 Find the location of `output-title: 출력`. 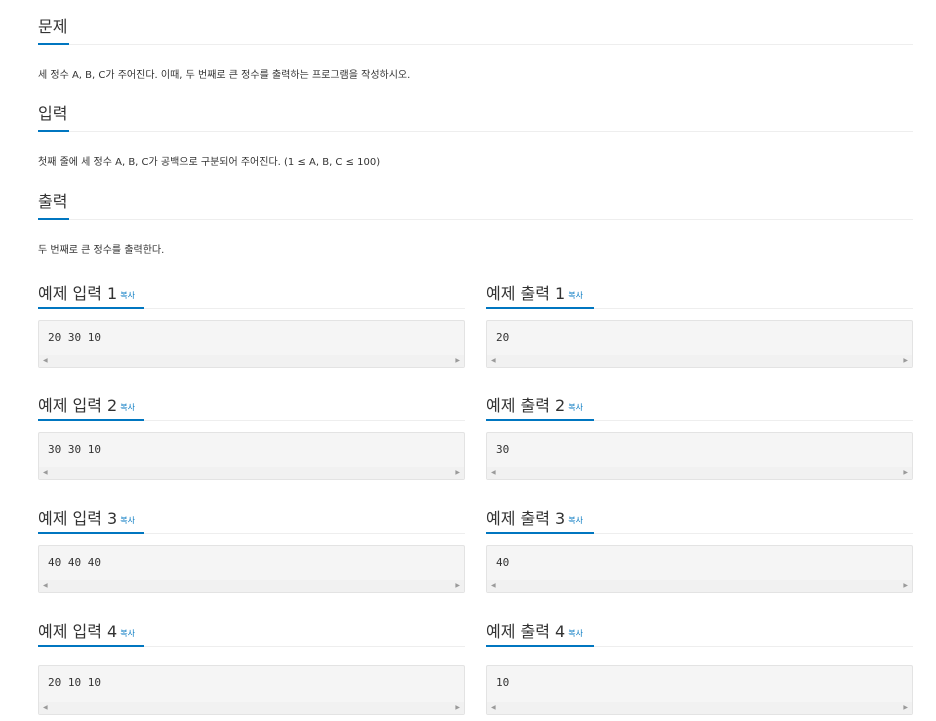

output-title: 출력 is located at coordinates (53, 201).